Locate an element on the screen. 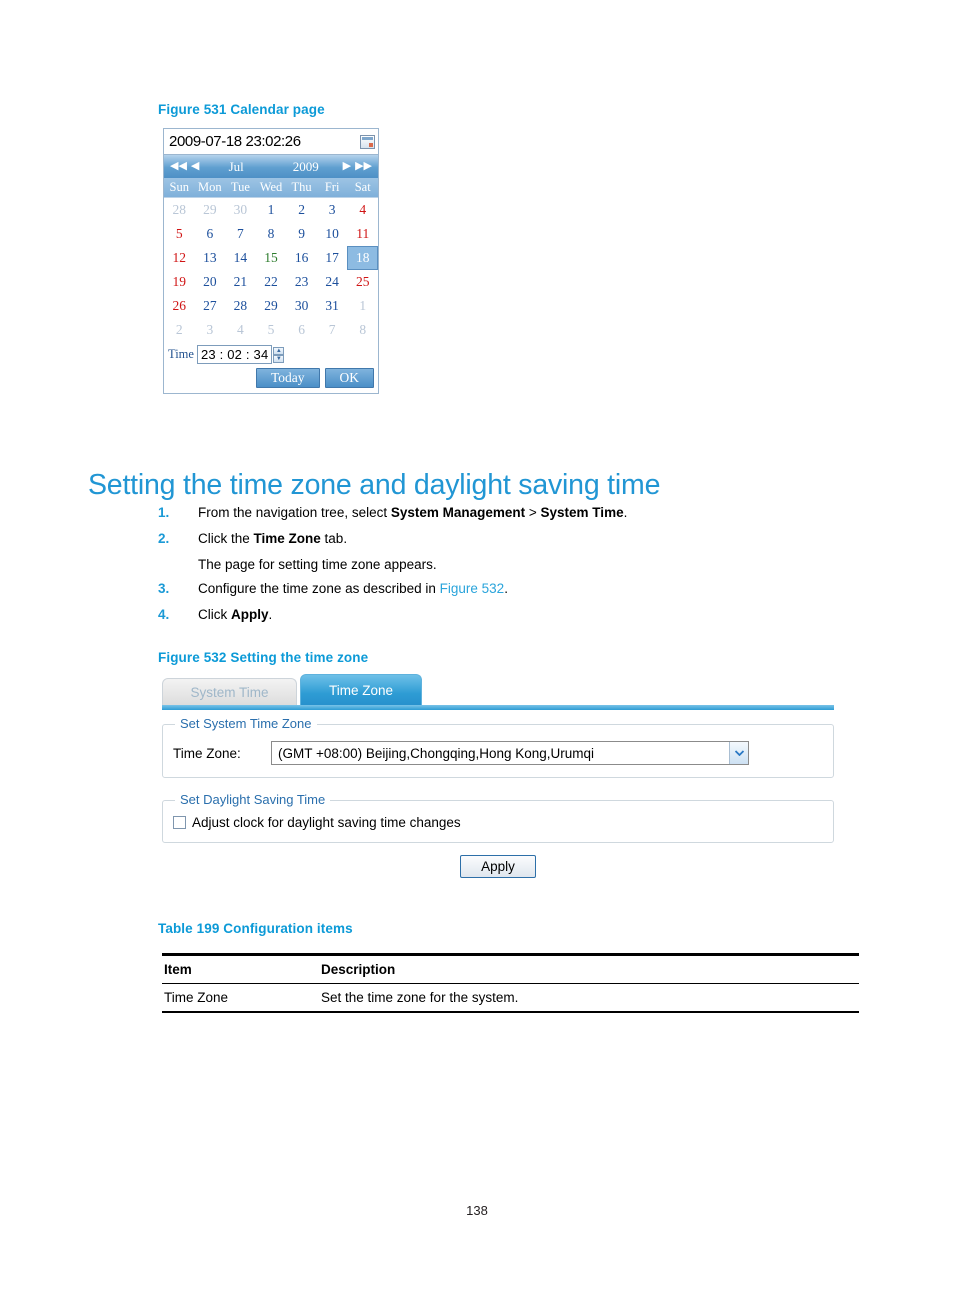 The width and height of the screenshot is (954, 1296). step-emphasis: Time Zone is located at coordinates (287, 538).